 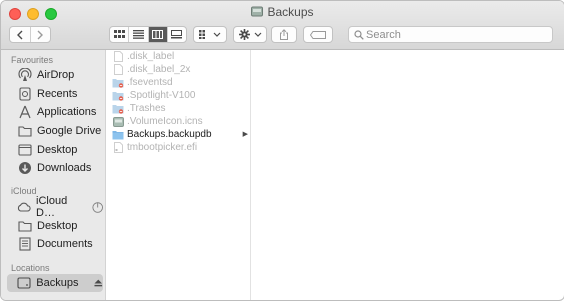 What do you see at coordinates (24, 94) in the screenshot?
I see `recents-icon` at bounding box center [24, 94].